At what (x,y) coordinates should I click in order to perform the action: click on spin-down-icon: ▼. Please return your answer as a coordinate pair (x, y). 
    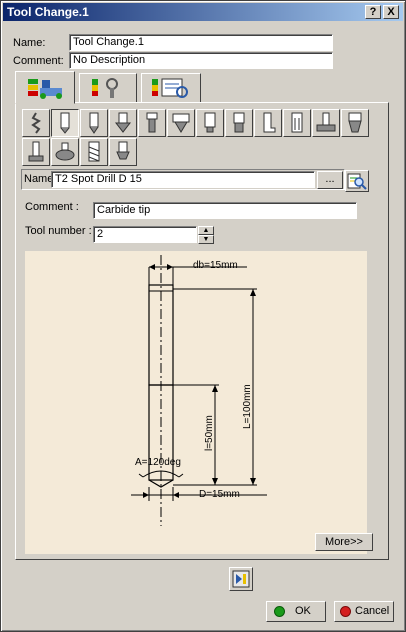
    Looking at the image, I should click on (206, 239).